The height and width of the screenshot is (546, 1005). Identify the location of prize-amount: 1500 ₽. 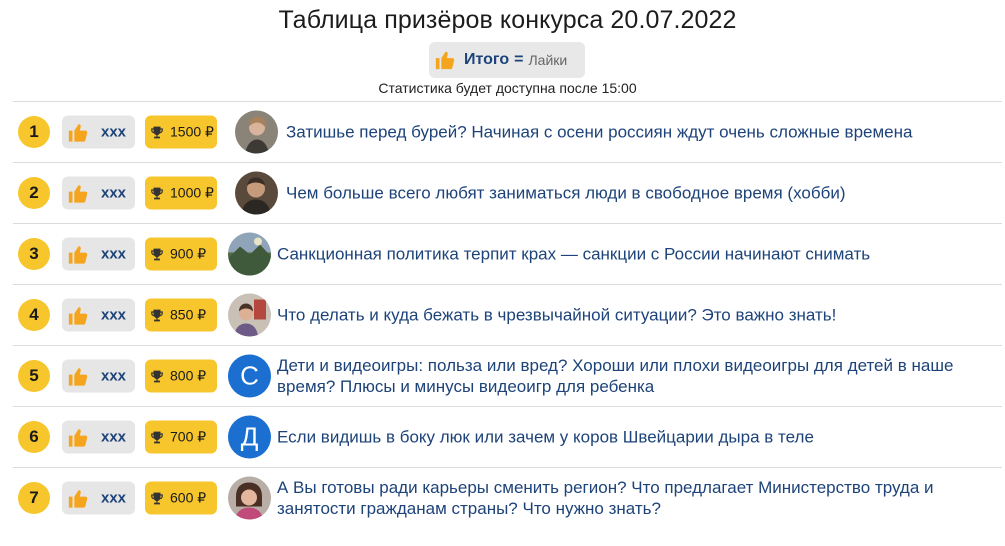
(192, 131).